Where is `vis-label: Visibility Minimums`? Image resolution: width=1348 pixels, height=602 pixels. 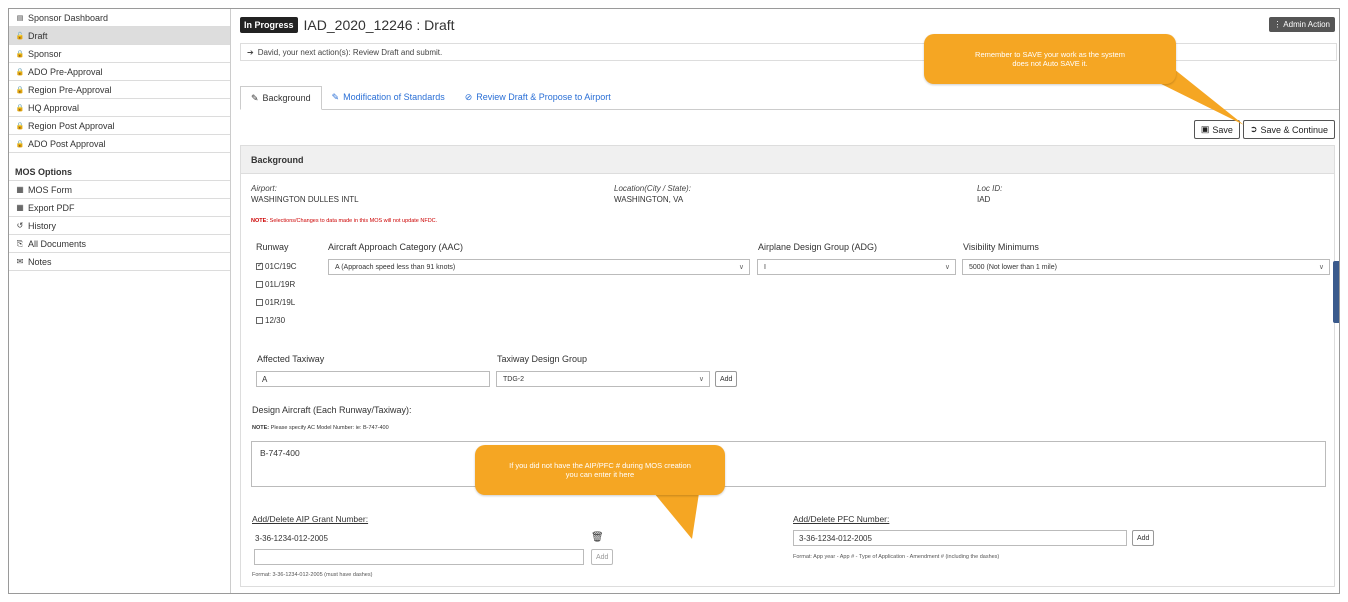 vis-label: Visibility Minimums is located at coordinates (1001, 247).